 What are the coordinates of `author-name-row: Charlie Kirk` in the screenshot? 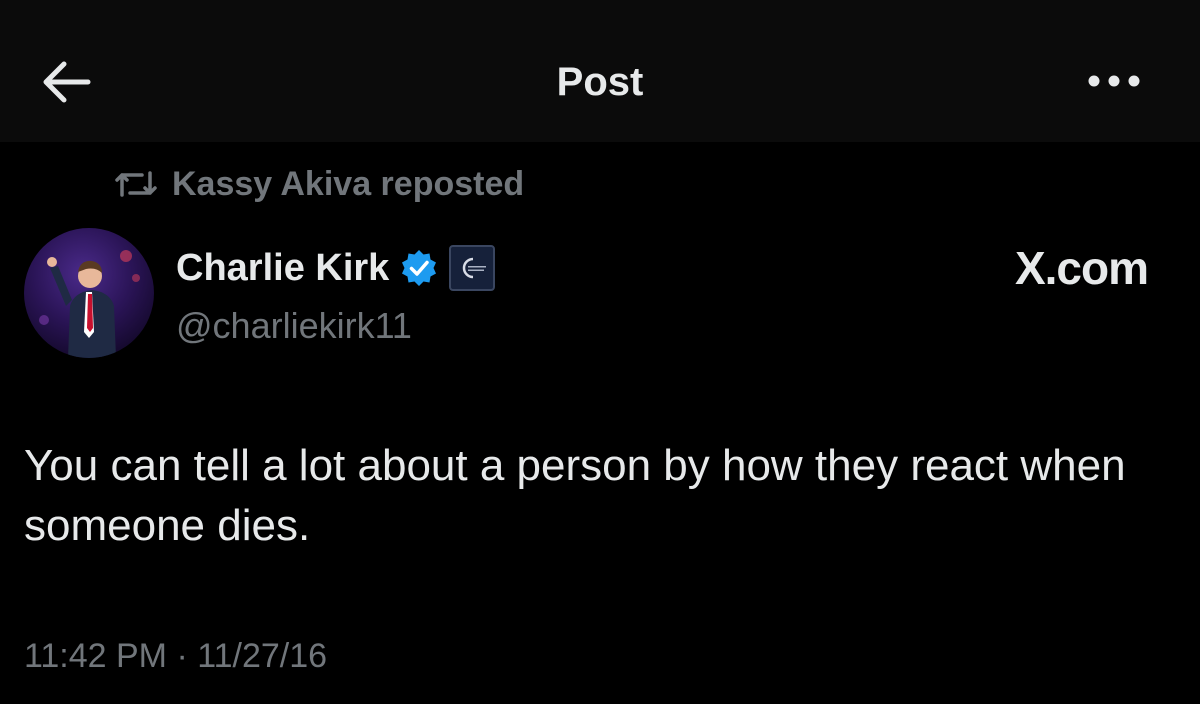 It's located at (336, 268).